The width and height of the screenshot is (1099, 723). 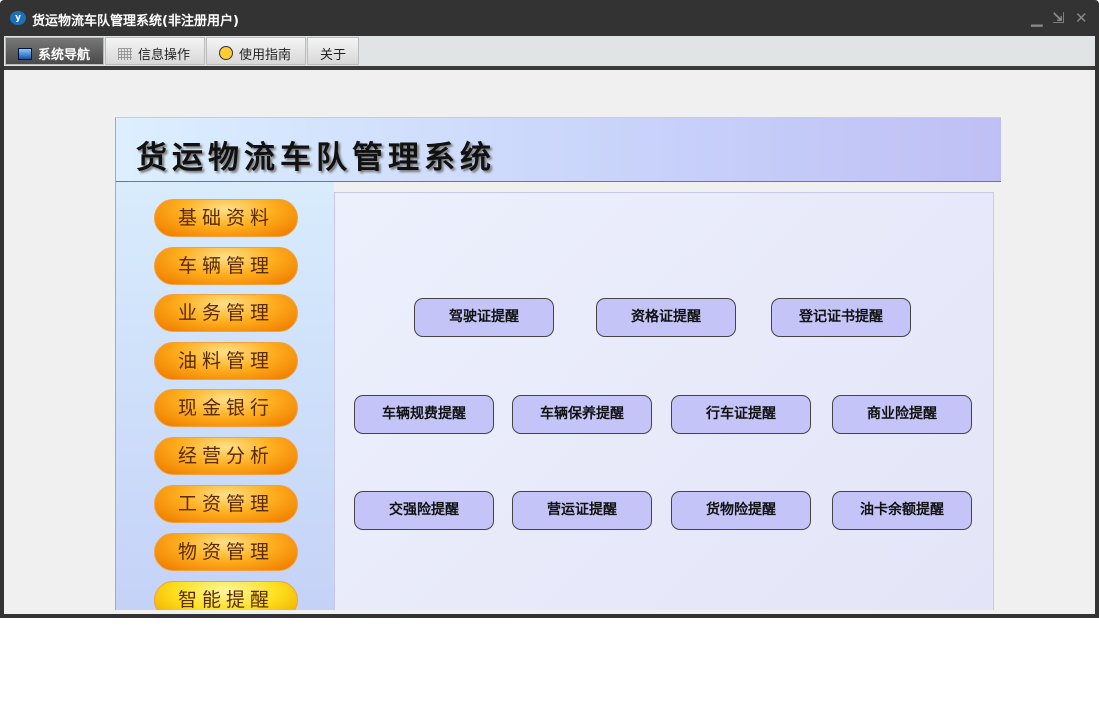 I want to click on help-icon, so click(x=226, y=53).